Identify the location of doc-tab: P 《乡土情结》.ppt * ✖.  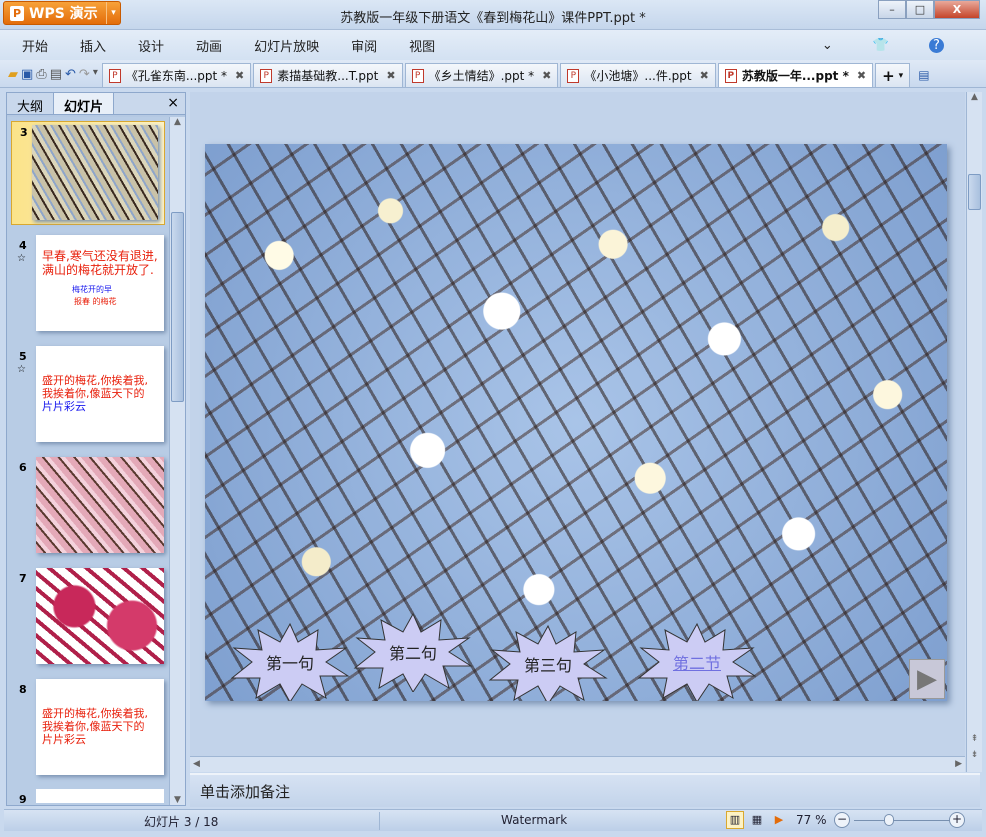
(481, 75).